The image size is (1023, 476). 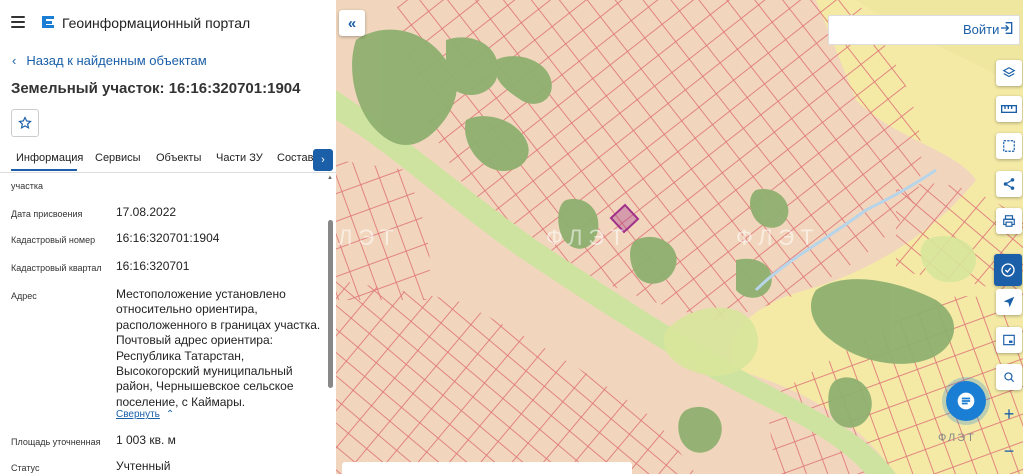 What do you see at coordinates (24, 296) in the screenshot?
I see `info-row-label: Адрес` at bounding box center [24, 296].